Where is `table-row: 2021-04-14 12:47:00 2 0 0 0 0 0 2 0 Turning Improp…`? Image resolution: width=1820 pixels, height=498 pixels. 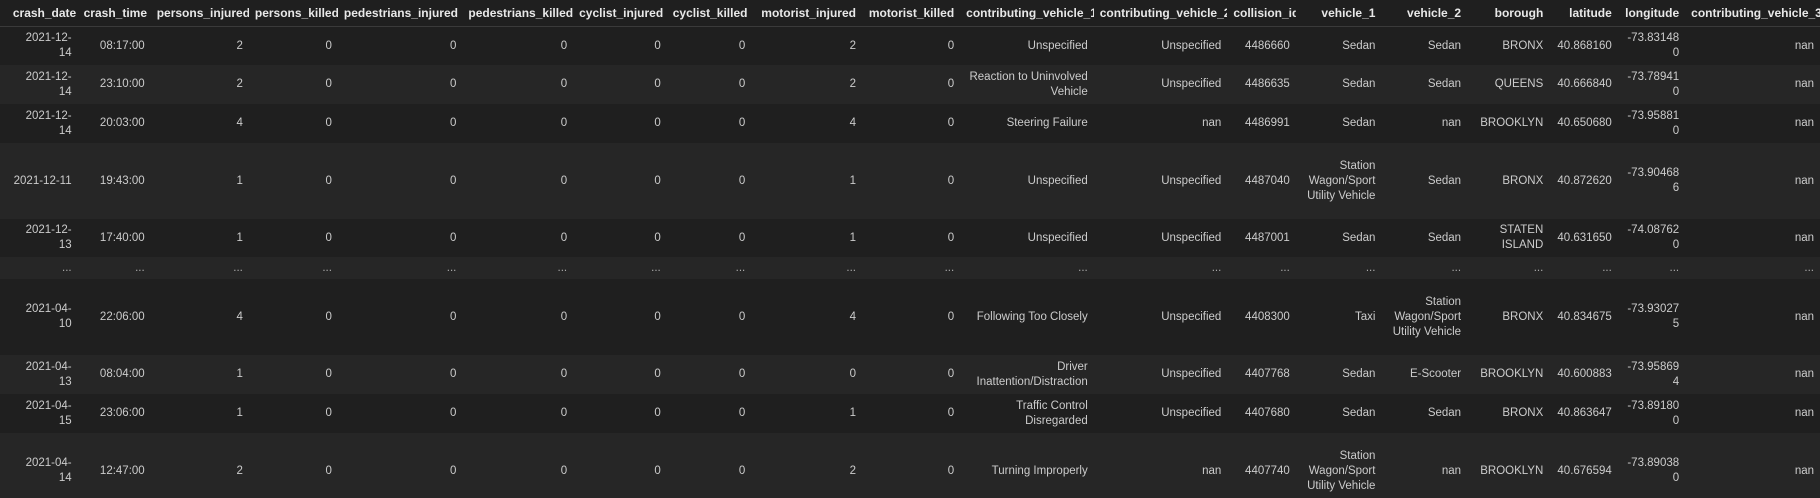 table-row: 2021-04-14 12:47:00 2 0 0 0 0 0 2 0 Turning Improp… is located at coordinates (910, 465).